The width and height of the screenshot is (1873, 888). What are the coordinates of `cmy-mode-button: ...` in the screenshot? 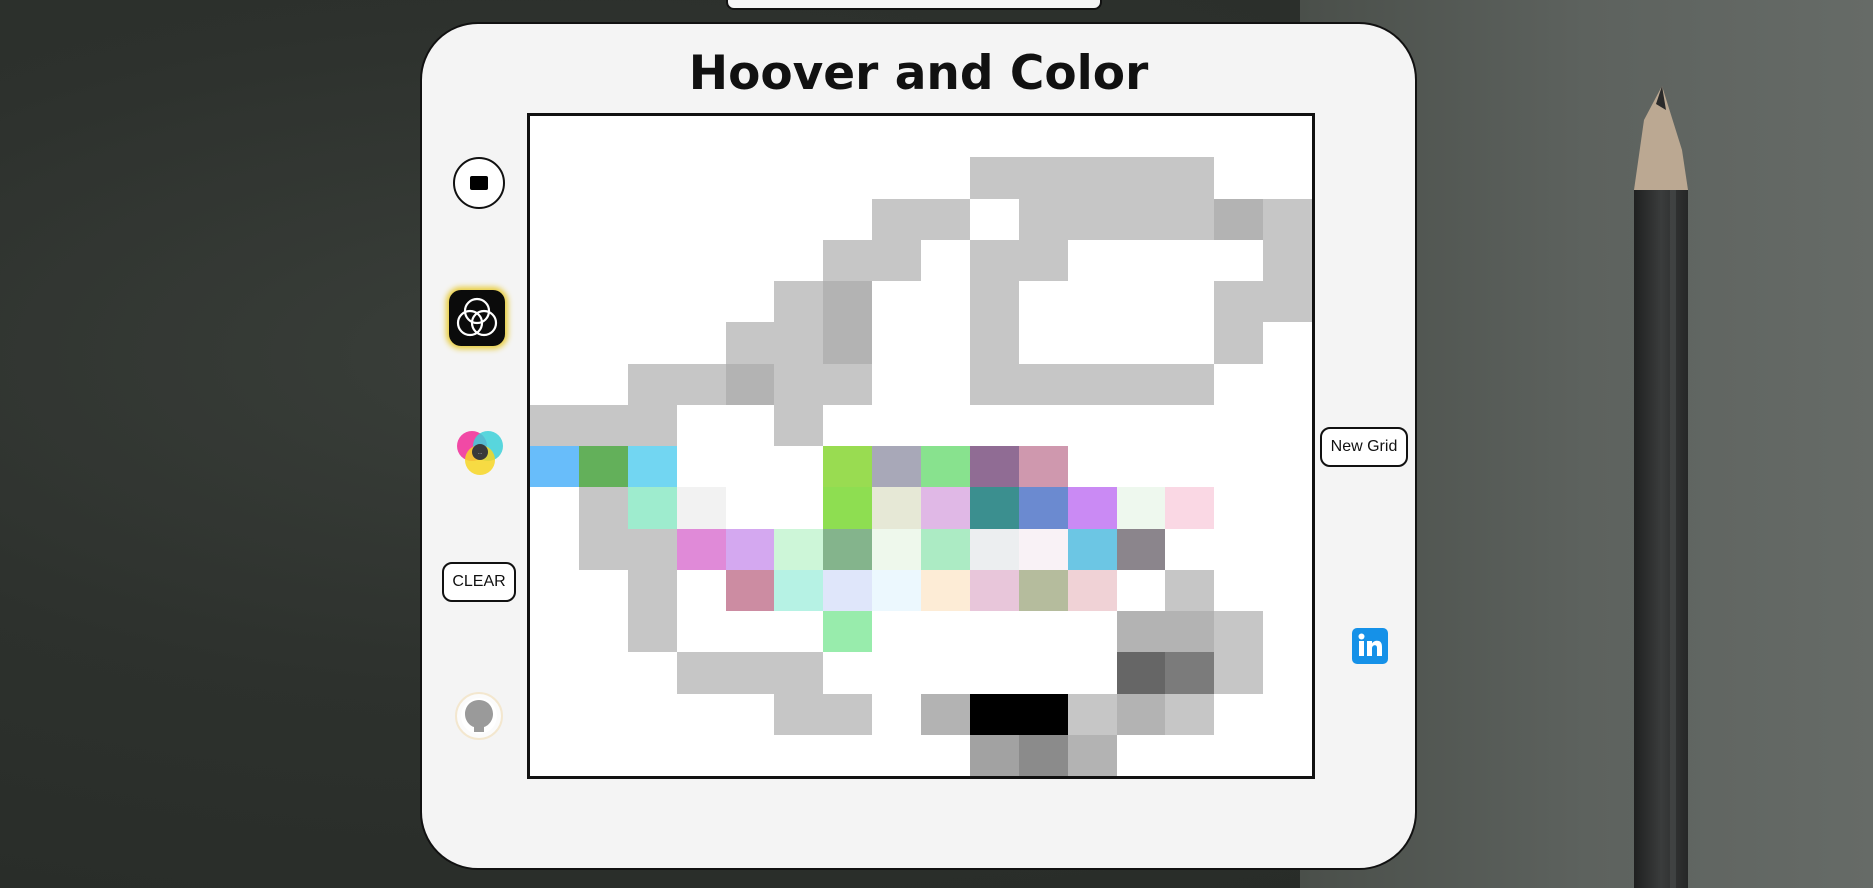 It's located at (480, 453).